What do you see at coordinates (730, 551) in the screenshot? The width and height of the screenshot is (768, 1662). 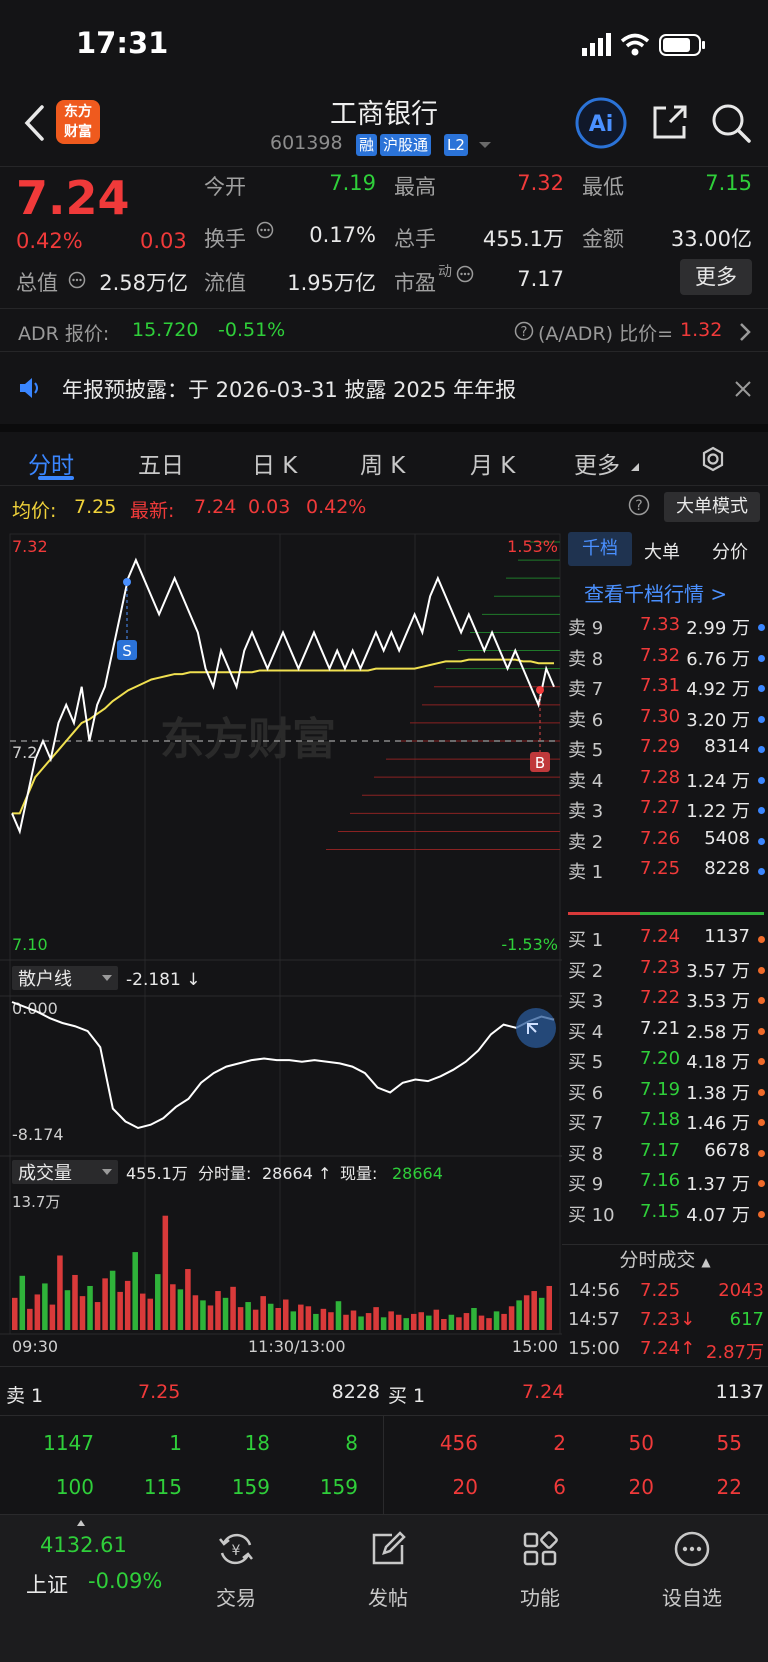 I see `book-tab-price: 分价` at bounding box center [730, 551].